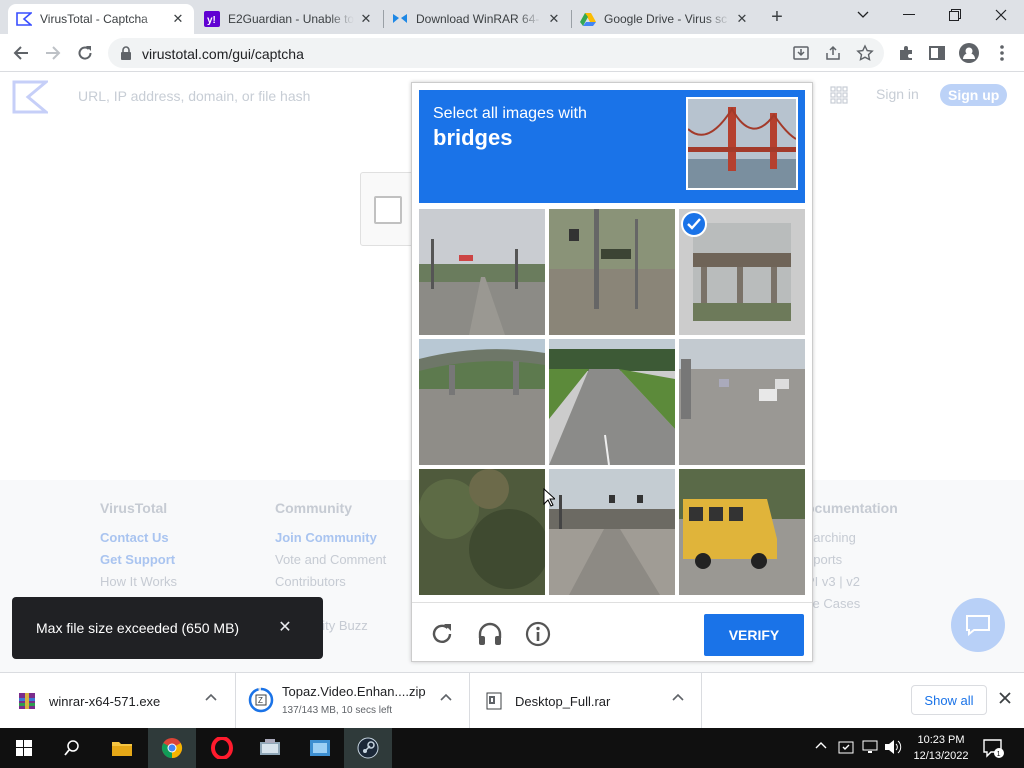  What do you see at coordinates (289, 19) in the screenshot?
I see `tab-e2guardian: y! E2Guardian - Unable to ✕` at bounding box center [289, 19].